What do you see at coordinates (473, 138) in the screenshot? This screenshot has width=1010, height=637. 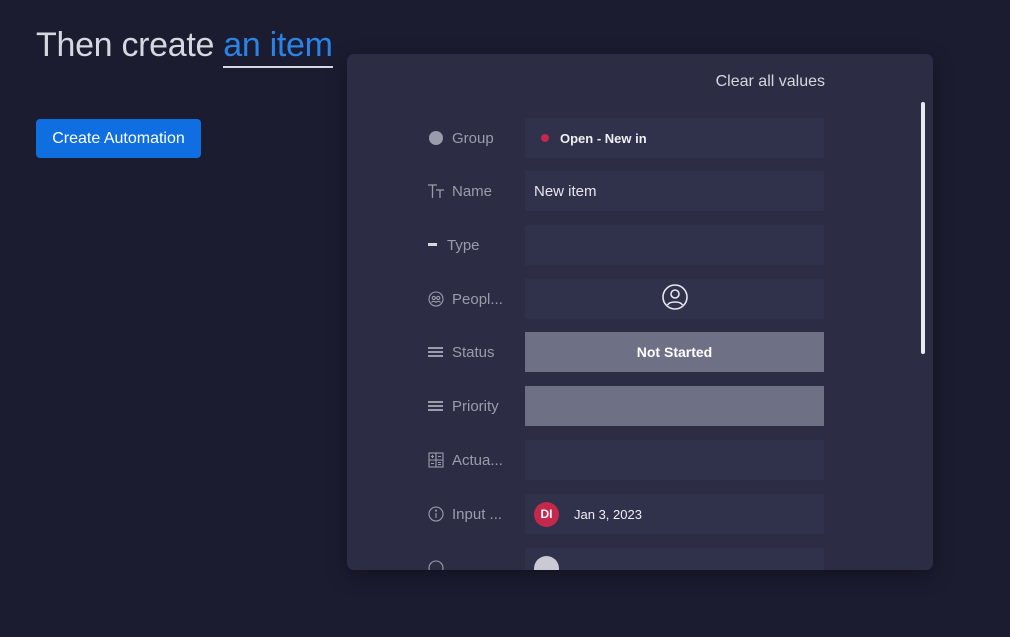 I see `row-label-text: Group` at bounding box center [473, 138].